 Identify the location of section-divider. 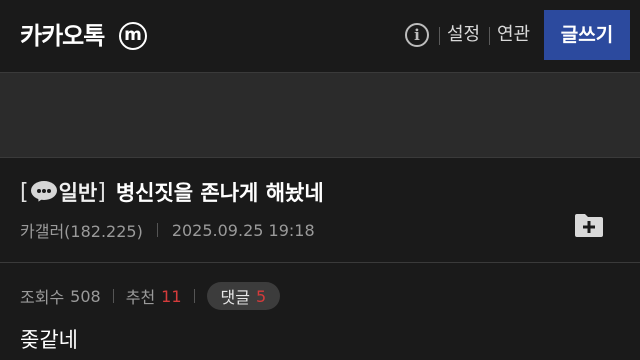
(320, 262).